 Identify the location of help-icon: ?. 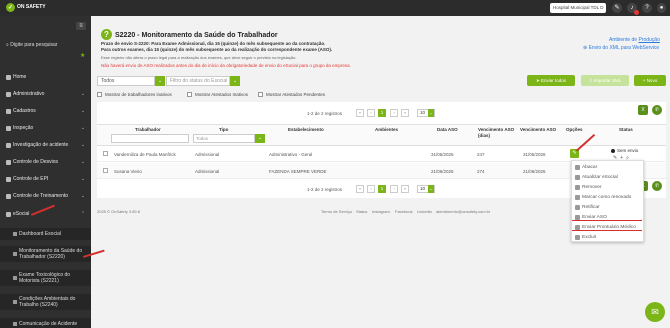
(647, 8).